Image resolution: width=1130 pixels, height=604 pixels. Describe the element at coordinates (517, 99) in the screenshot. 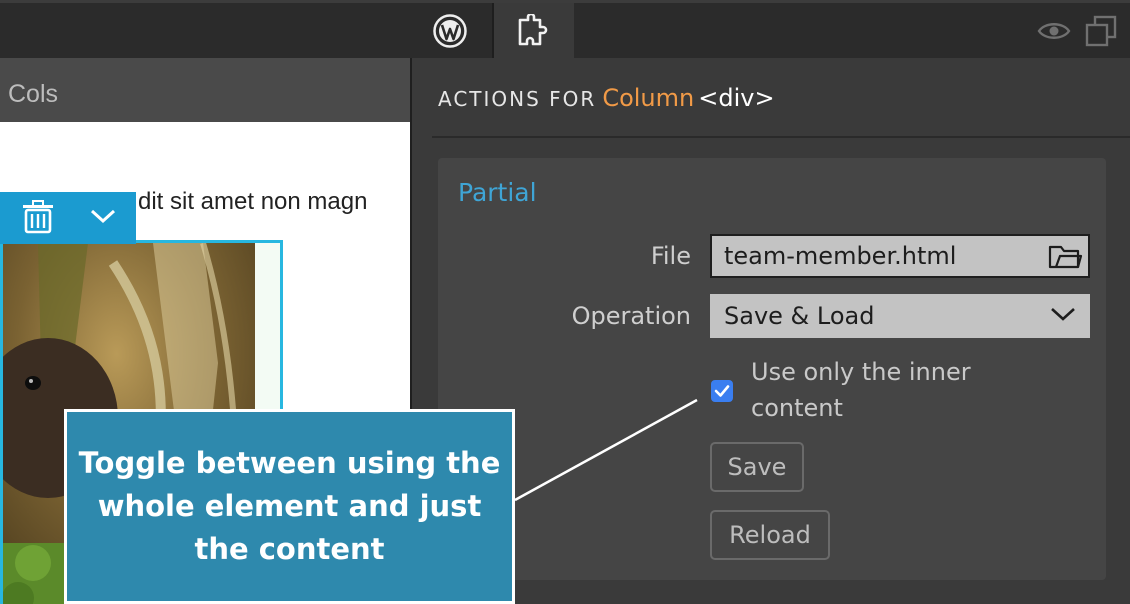

I see `panel-title-prefix: ACTIONS FOR` at that location.